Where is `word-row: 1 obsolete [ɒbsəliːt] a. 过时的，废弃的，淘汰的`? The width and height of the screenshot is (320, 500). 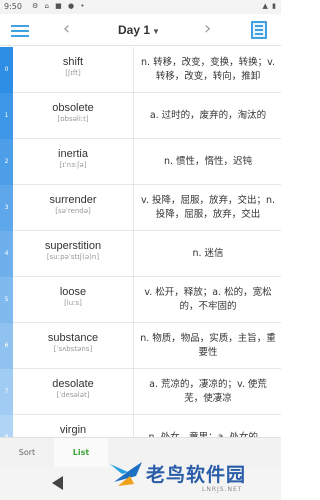
word-row: 1 obsolete [ɒbsəliːt] a. 过时的，废弃的，淘汰的 is located at coordinates (140, 116).